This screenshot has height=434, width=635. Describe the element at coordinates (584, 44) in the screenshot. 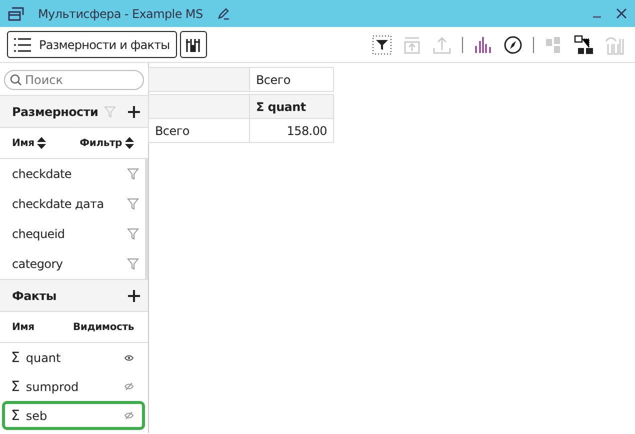

I see `hierarchy-icon` at that location.